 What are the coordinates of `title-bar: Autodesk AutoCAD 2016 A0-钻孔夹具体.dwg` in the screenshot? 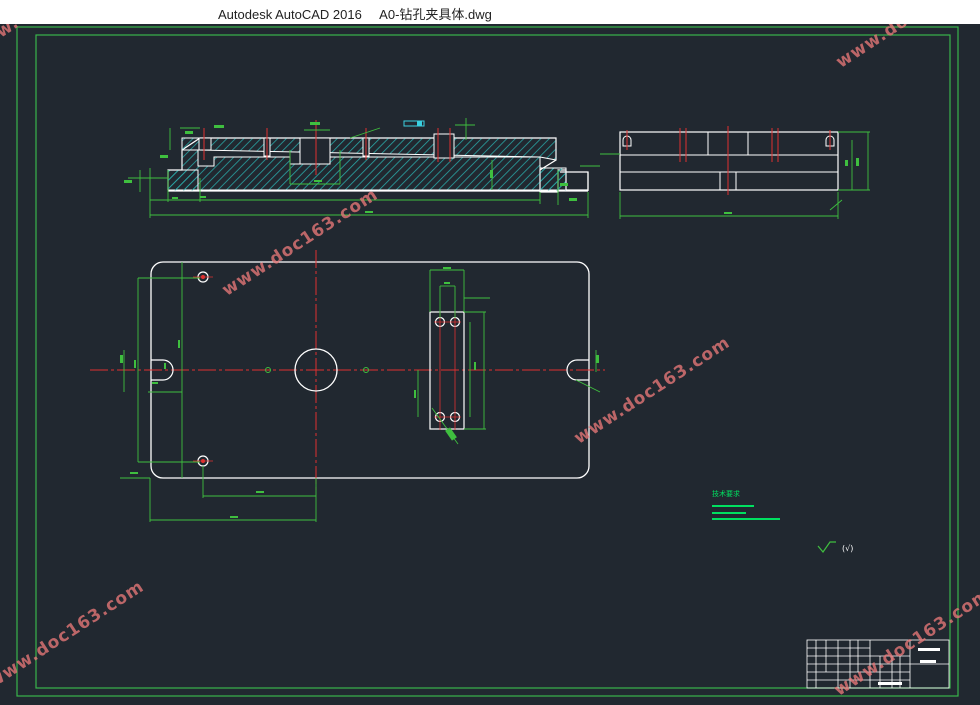 It's located at (490, 12).